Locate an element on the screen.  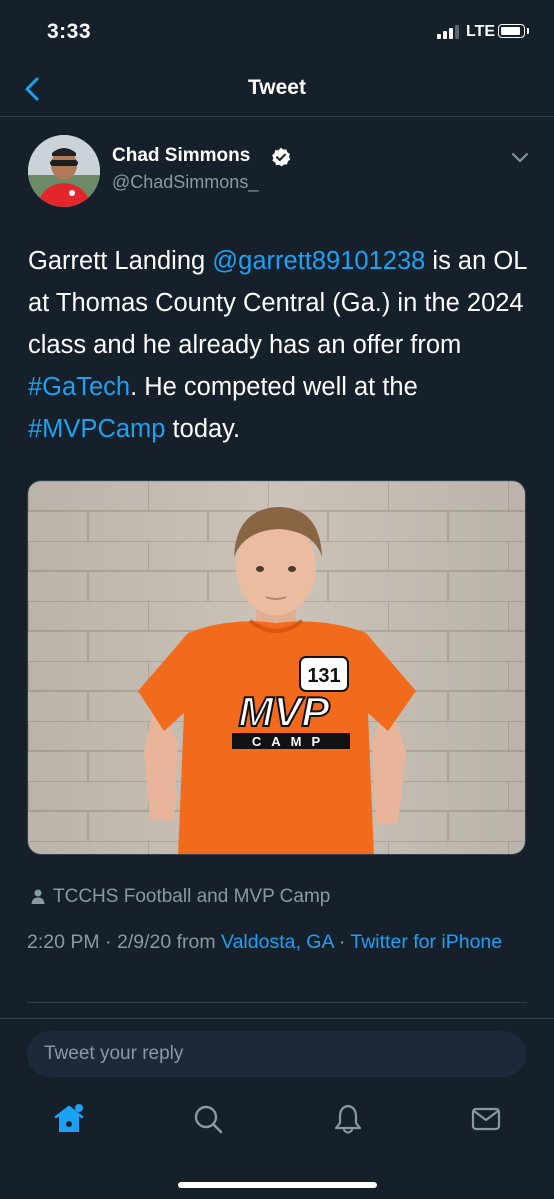
author-name: Chad Simmons is located at coordinates (181, 156).